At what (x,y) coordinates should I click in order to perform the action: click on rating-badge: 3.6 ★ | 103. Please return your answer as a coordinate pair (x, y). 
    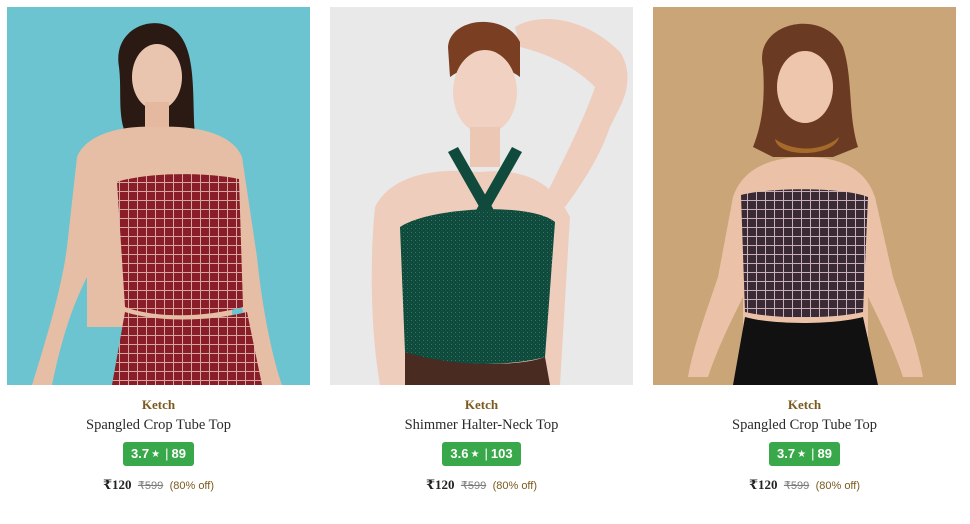
    Looking at the image, I should click on (481, 454).